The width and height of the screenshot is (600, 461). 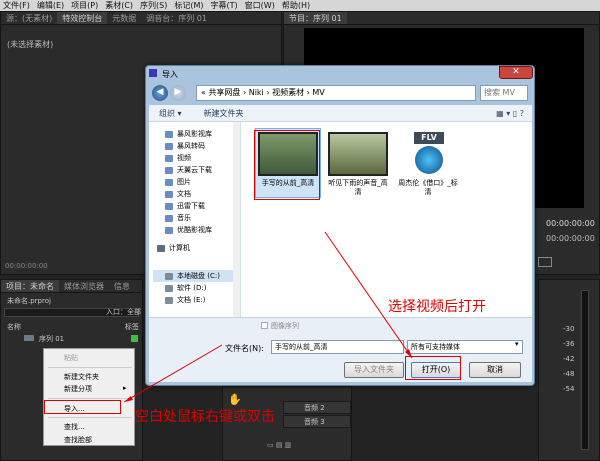 What do you see at coordinates (205, 417) in the screenshot?
I see `annotation-rightclick-text: 空白处鼠标右键或双击` at bounding box center [205, 417].